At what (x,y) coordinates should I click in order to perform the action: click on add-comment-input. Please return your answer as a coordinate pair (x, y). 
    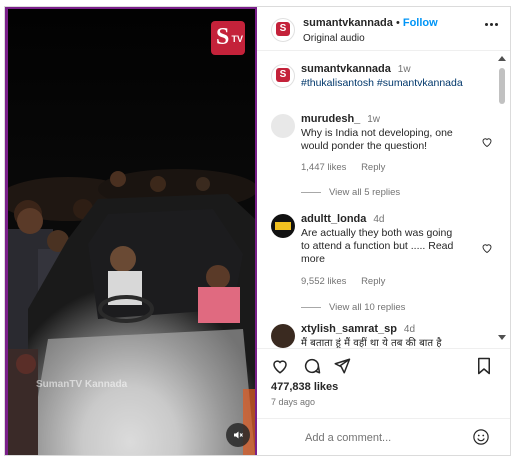
    Looking at the image, I should click on (385, 438).